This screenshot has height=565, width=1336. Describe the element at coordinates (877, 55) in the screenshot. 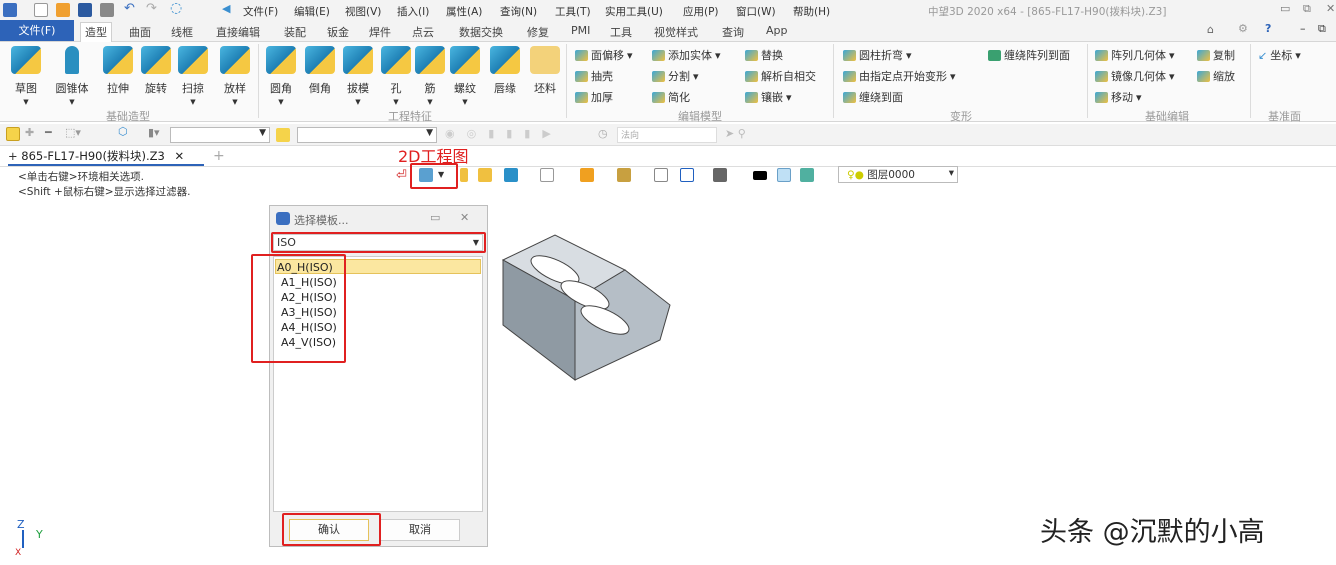

I see `cylinder-bend-button: 圆柱折弯 ▾` at that location.